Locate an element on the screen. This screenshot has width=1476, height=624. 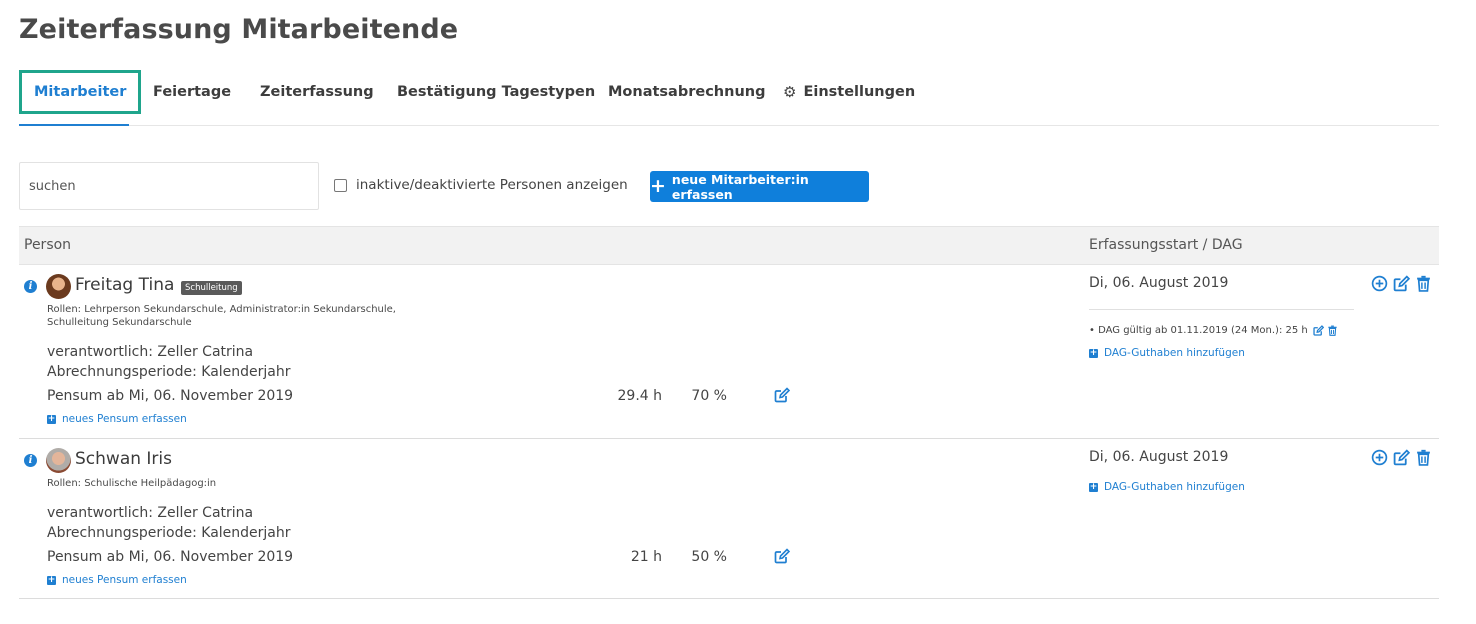
tab-feiertage: Feiertage is located at coordinates (192, 92).